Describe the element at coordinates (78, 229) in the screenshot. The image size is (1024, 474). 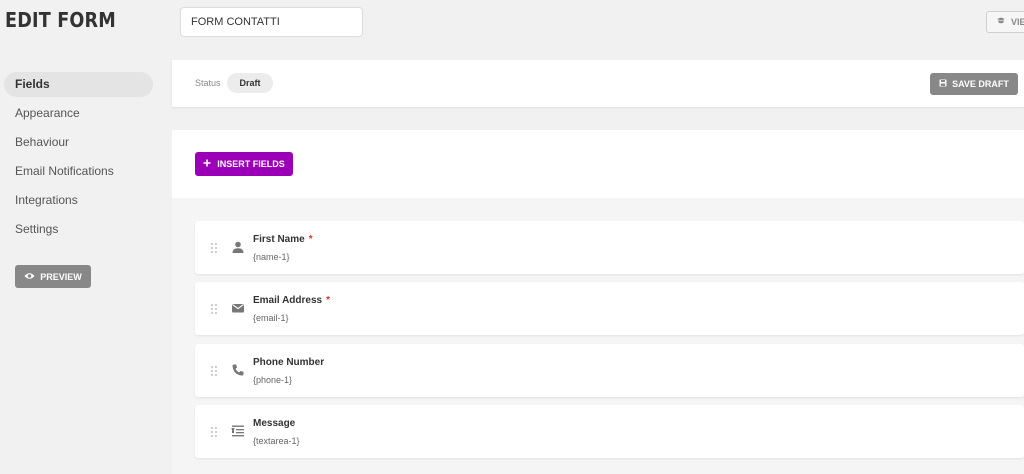
I see `sidebar-item-settings: Settings` at that location.